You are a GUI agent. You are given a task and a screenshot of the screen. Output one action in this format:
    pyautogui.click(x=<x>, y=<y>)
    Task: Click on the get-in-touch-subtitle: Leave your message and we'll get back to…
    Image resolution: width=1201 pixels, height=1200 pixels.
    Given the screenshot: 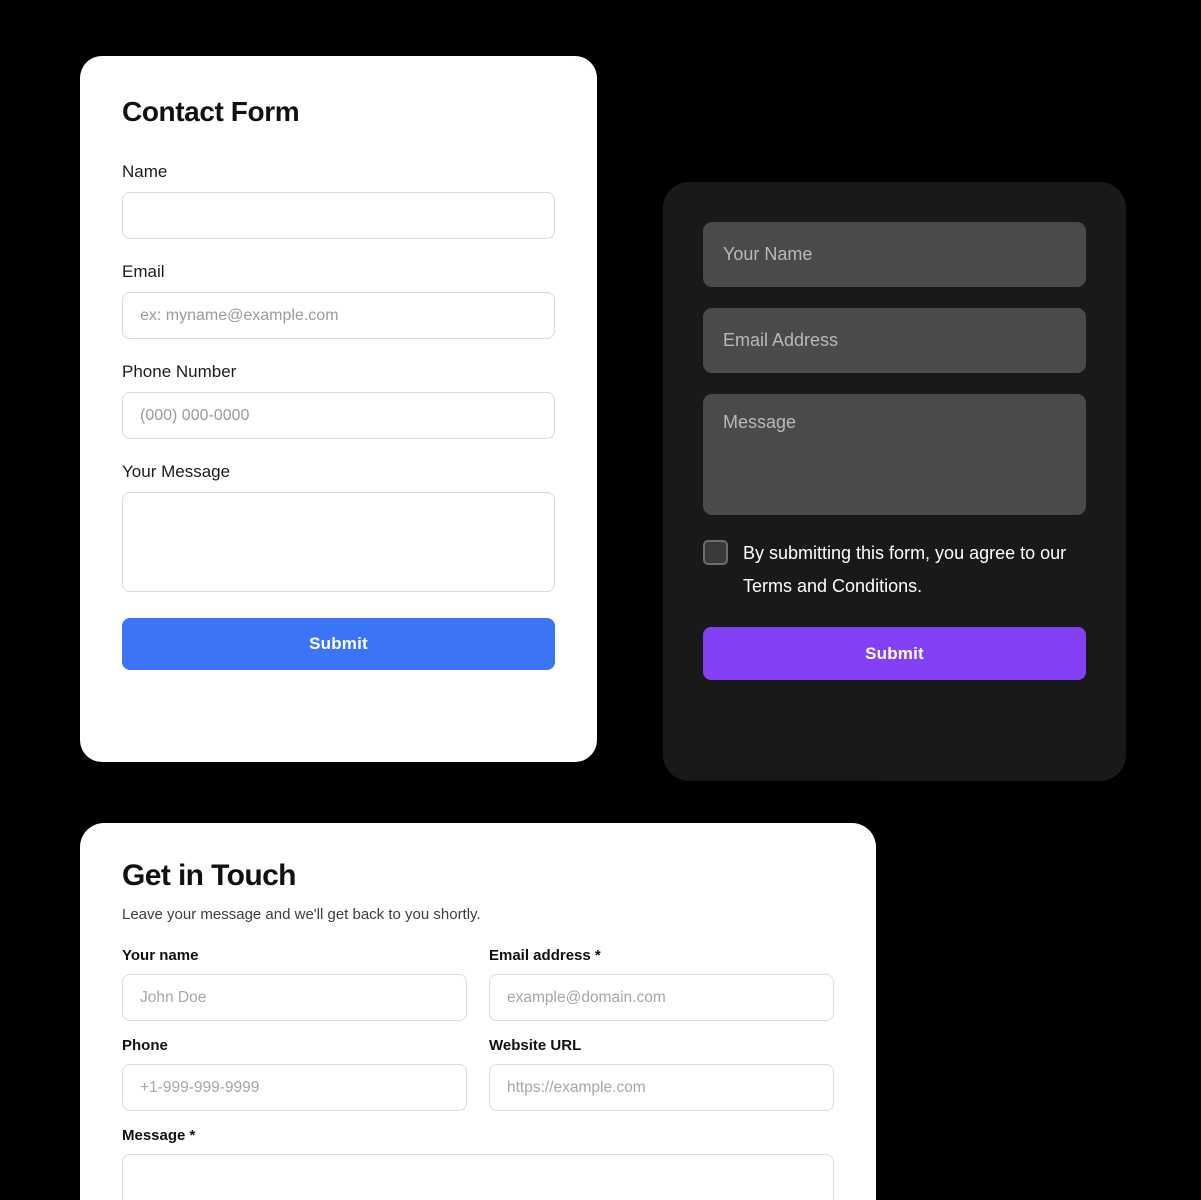 What is the action you would take?
    pyautogui.click(x=301, y=914)
    